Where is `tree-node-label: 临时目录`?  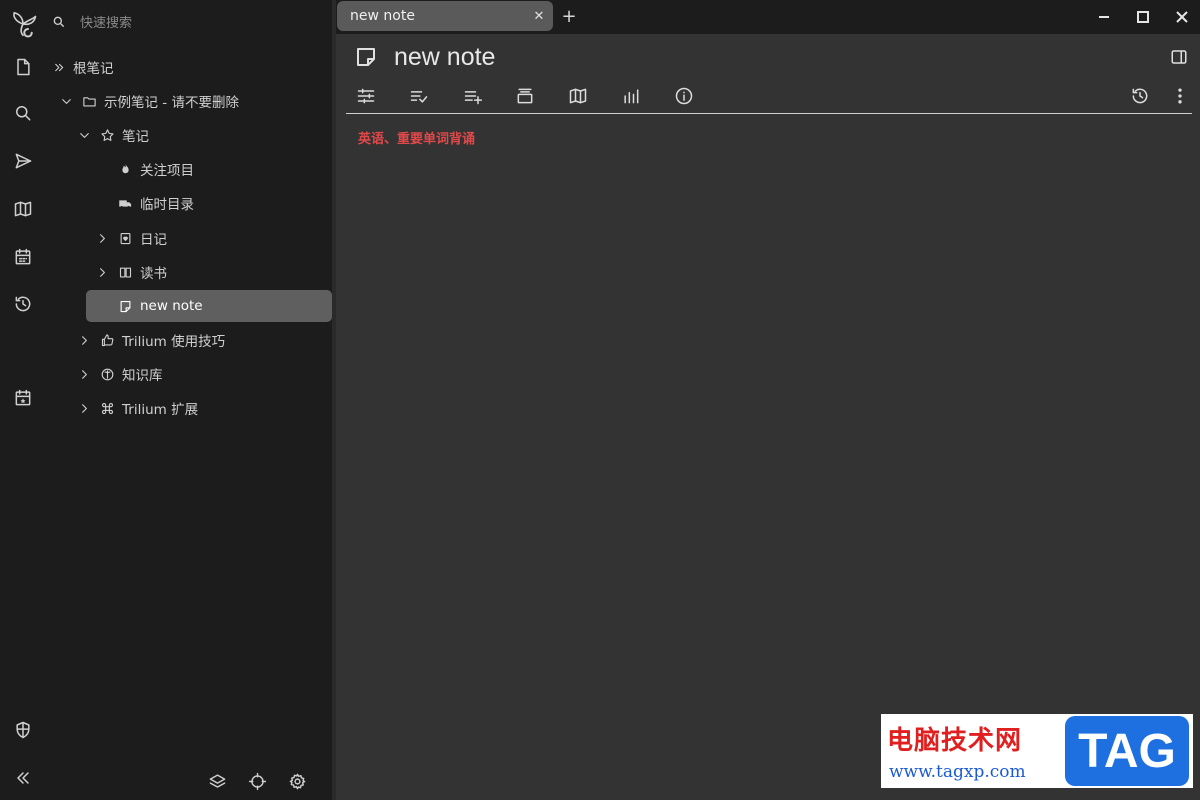 tree-node-label: 临时目录 is located at coordinates (167, 205).